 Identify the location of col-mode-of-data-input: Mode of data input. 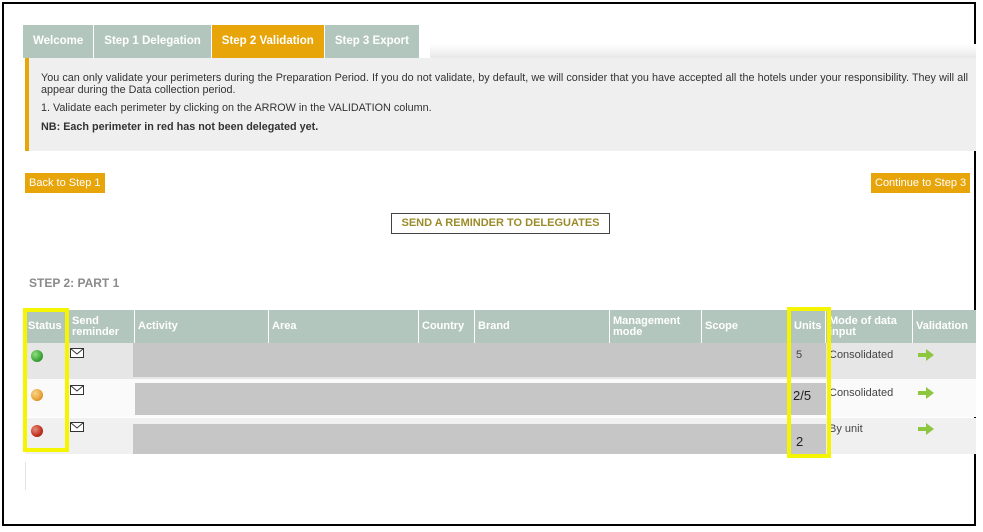
(869, 326).